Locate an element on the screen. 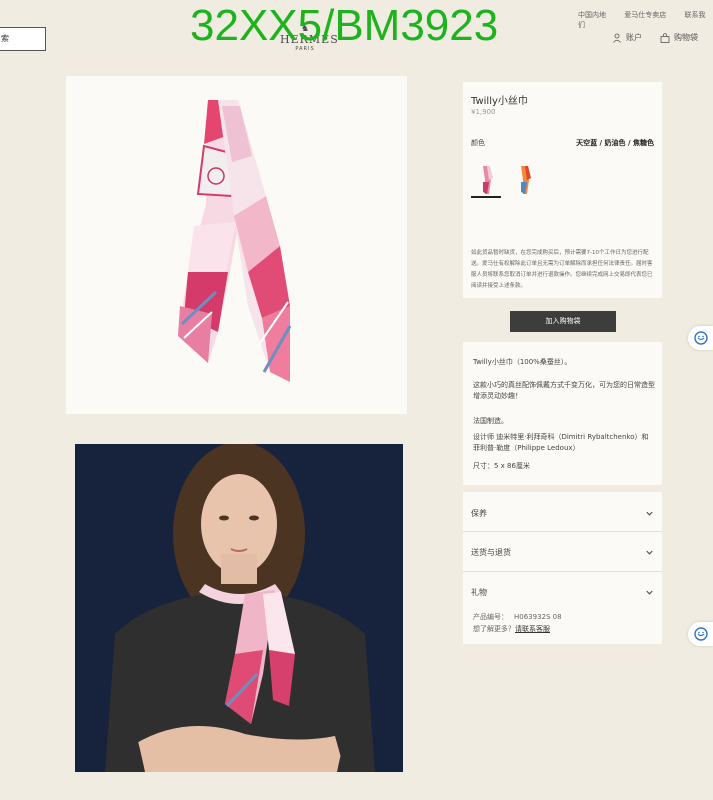 The height and width of the screenshot is (800, 713). contact-line: 想了解更多？请联系客服 is located at coordinates (511, 629).